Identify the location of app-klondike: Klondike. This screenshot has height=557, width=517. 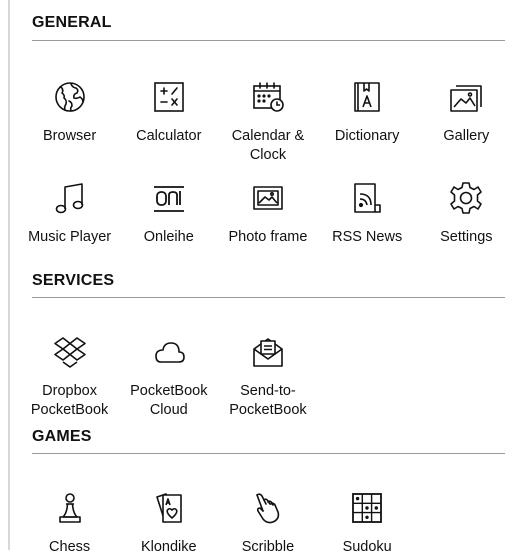
(168, 523).